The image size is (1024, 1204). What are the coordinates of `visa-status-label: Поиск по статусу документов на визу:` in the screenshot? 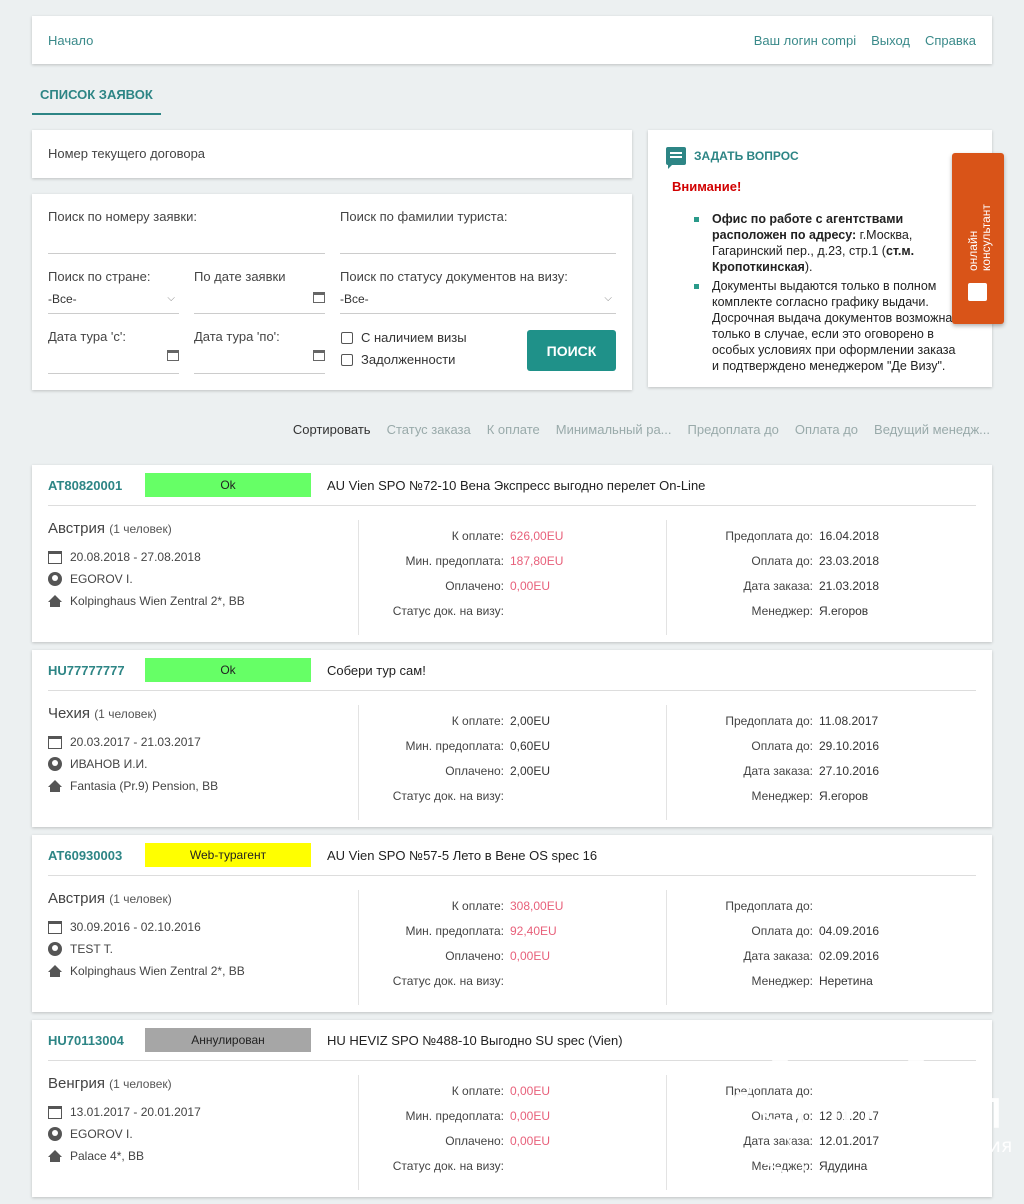 It's located at (454, 276).